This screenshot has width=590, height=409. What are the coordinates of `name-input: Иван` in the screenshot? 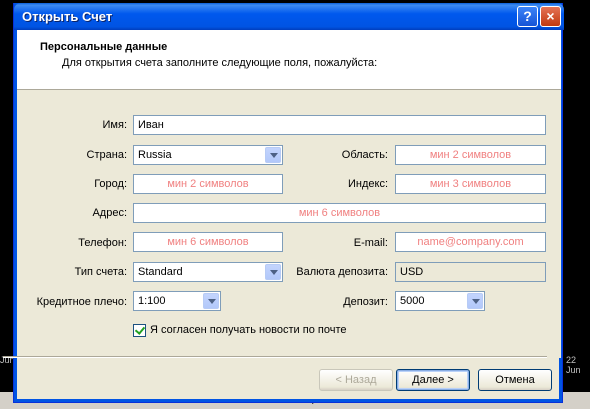 It's located at (339, 125).